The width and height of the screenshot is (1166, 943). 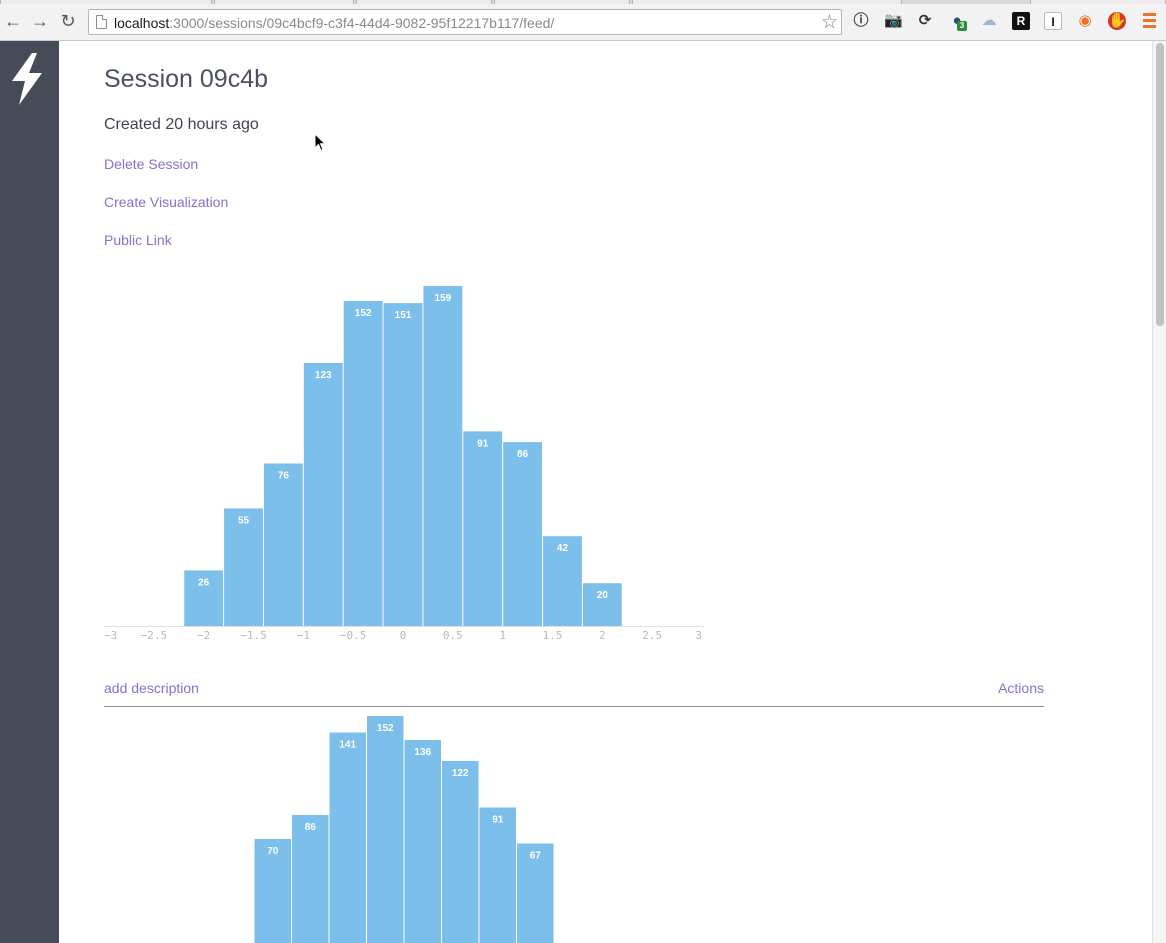 What do you see at coordinates (303, 635) in the screenshot?
I see `x-tick-label: −1` at bounding box center [303, 635].